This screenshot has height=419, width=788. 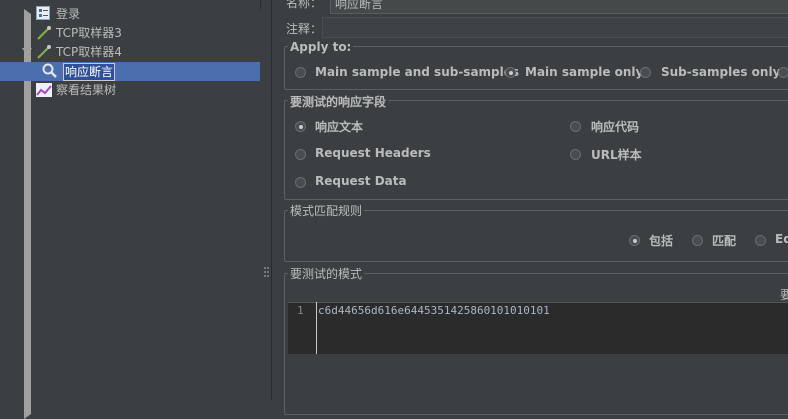 I want to click on radio-main-only, so click(x=510, y=72).